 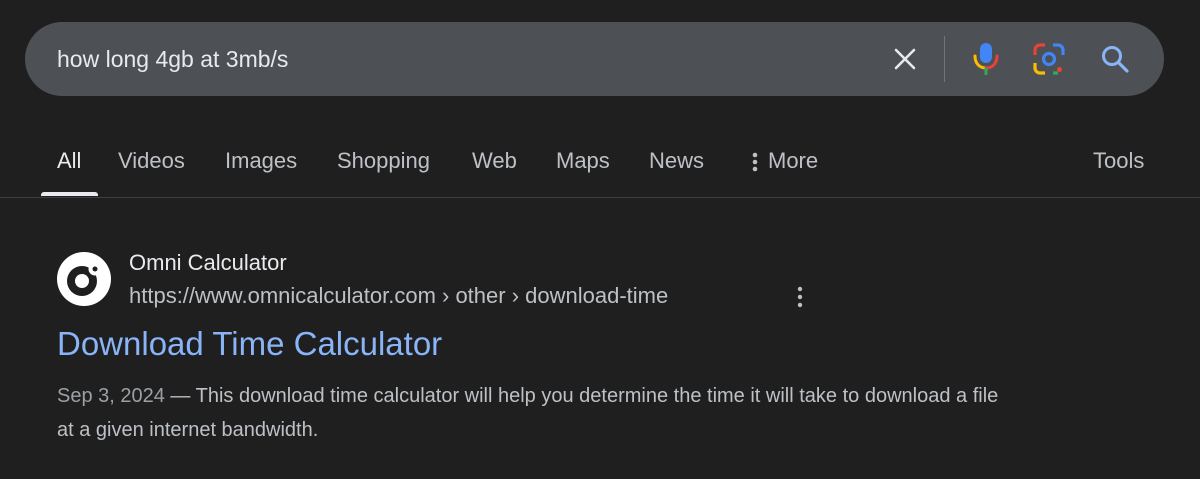 What do you see at coordinates (208, 263) in the screenshot?
I see `result-site-name: Omni Calculator` at bounding box center [208, 263].